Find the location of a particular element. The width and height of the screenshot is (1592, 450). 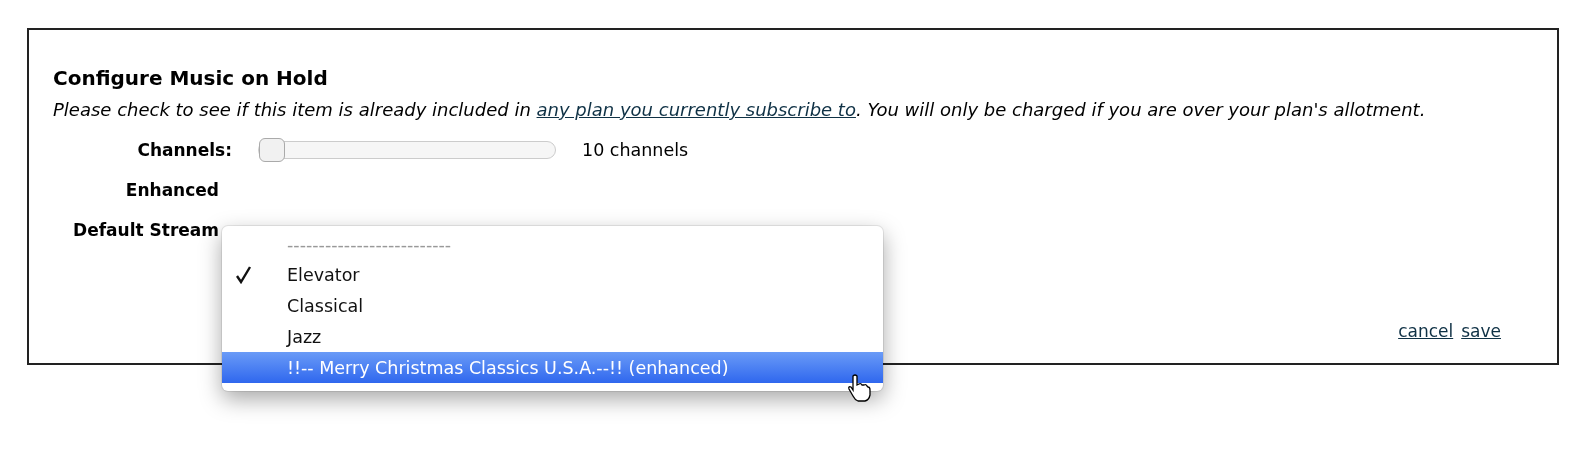

menu-item: Classical is located at coordinates (552, 305).